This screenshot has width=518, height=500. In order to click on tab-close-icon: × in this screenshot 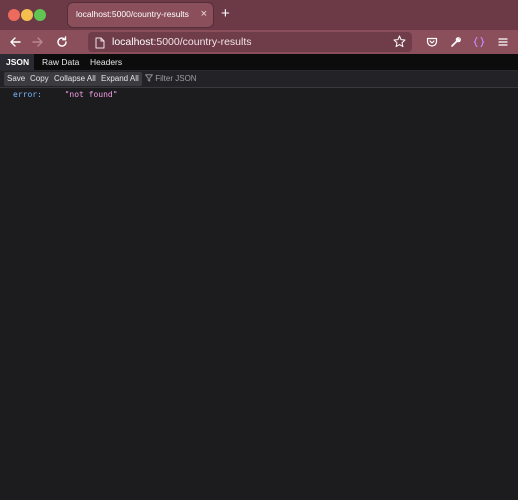, I will do `click(204, 14)`.